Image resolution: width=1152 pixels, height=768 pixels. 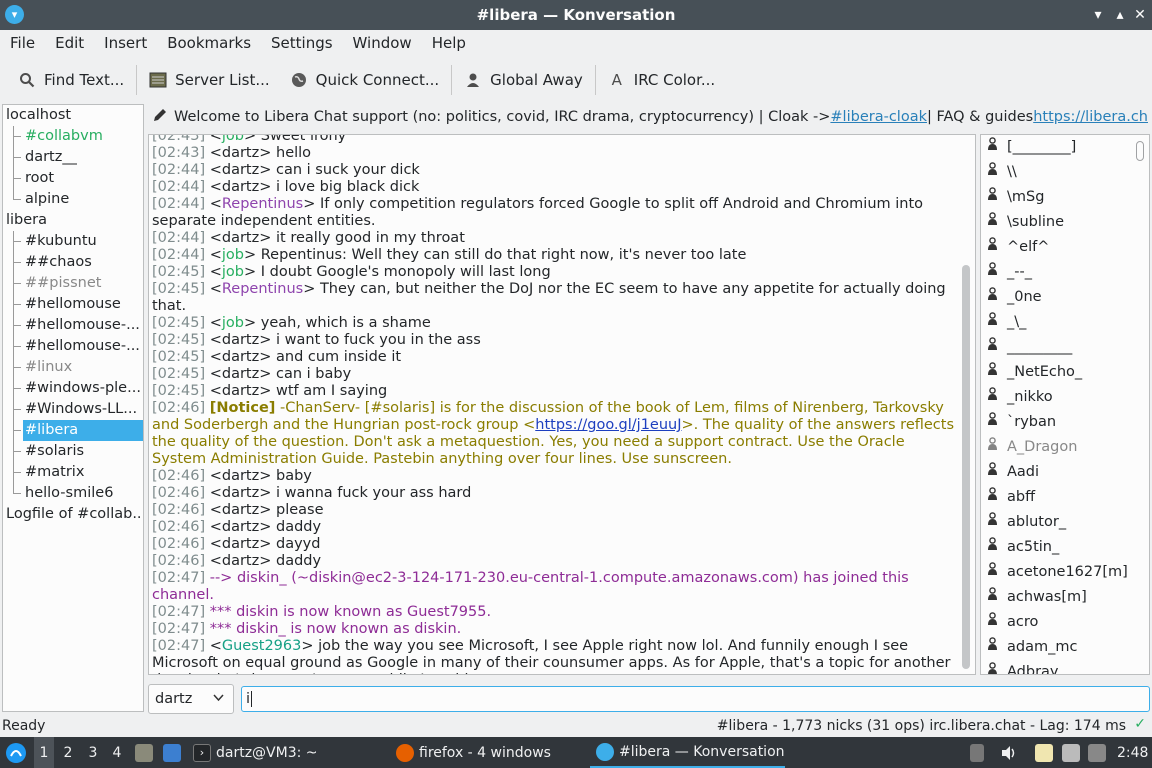 I want to click on tree-channel: #matrix, so click(x=73, y=472).